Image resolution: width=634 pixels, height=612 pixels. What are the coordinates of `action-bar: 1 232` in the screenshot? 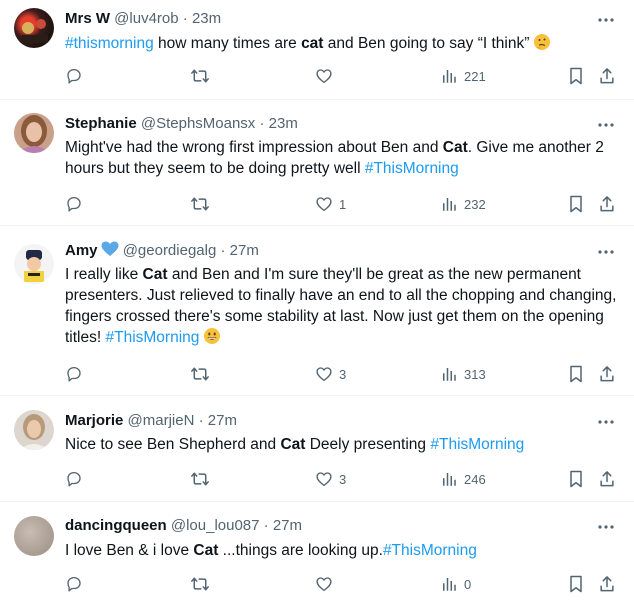 It's located at (345, 204).